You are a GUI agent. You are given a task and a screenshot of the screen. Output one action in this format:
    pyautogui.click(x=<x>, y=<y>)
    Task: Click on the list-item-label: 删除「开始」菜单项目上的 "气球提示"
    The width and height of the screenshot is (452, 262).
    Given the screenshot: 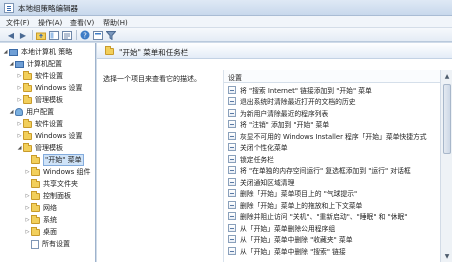 What is the action you would take?
    pyautogui.click(x=299, y=194)
    